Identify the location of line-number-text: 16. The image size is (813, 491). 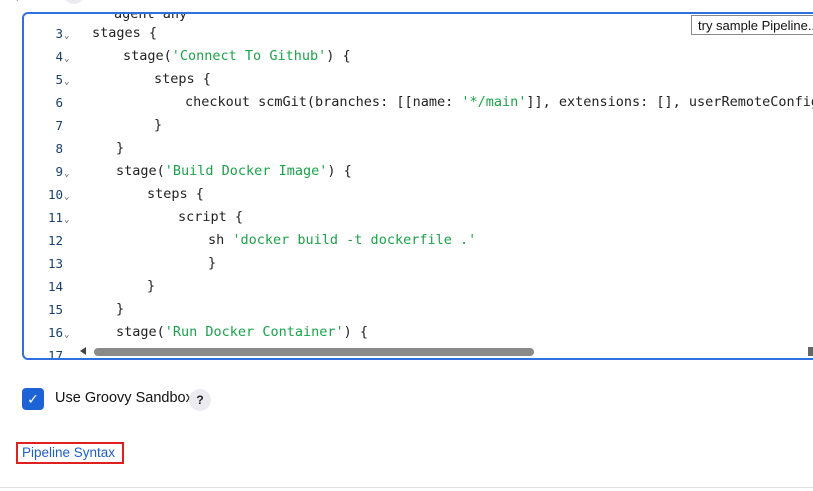
(55, 332).